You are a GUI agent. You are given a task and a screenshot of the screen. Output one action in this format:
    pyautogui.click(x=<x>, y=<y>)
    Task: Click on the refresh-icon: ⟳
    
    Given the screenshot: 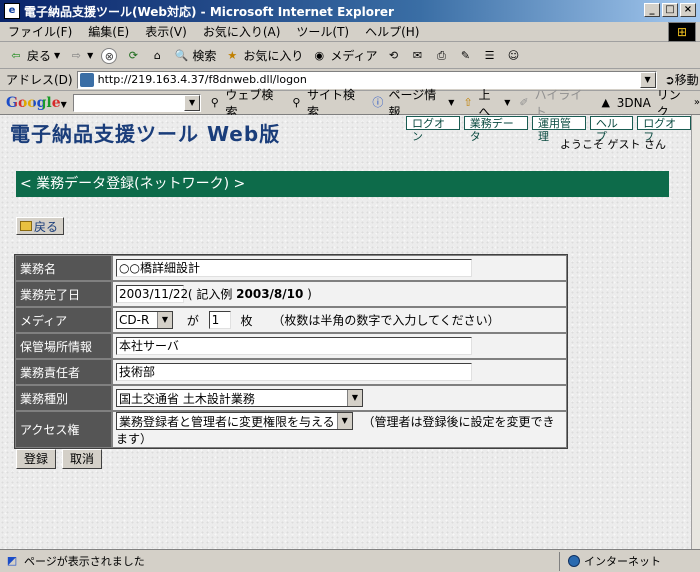 What is the action you would take?
    pyautogui.click(x=133, y=56)
    